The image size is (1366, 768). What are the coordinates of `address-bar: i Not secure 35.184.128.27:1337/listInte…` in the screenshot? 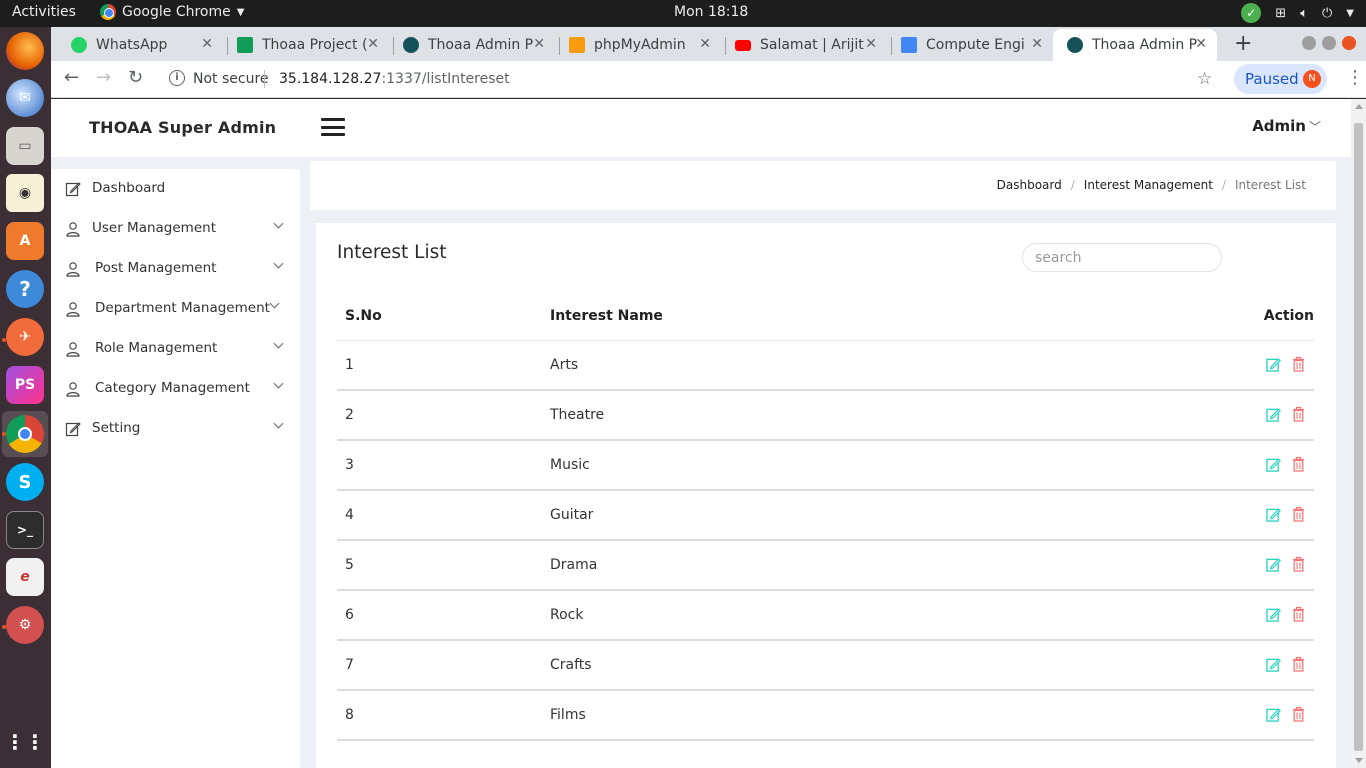 It's located at (694, 79).